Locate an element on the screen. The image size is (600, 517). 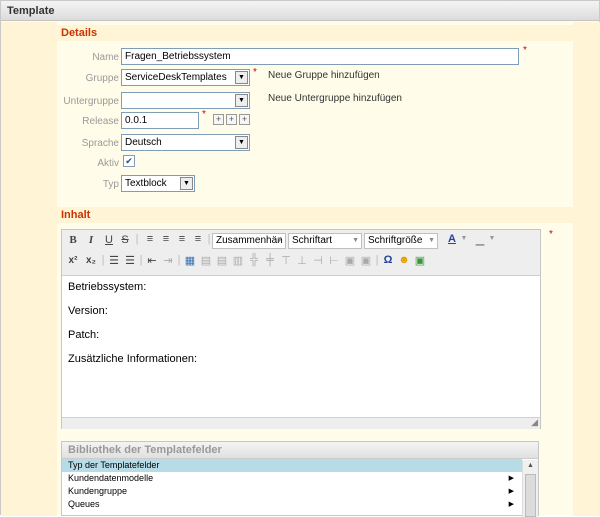
insert-column-icon: ⊢ is located at coordinates (334, 260).